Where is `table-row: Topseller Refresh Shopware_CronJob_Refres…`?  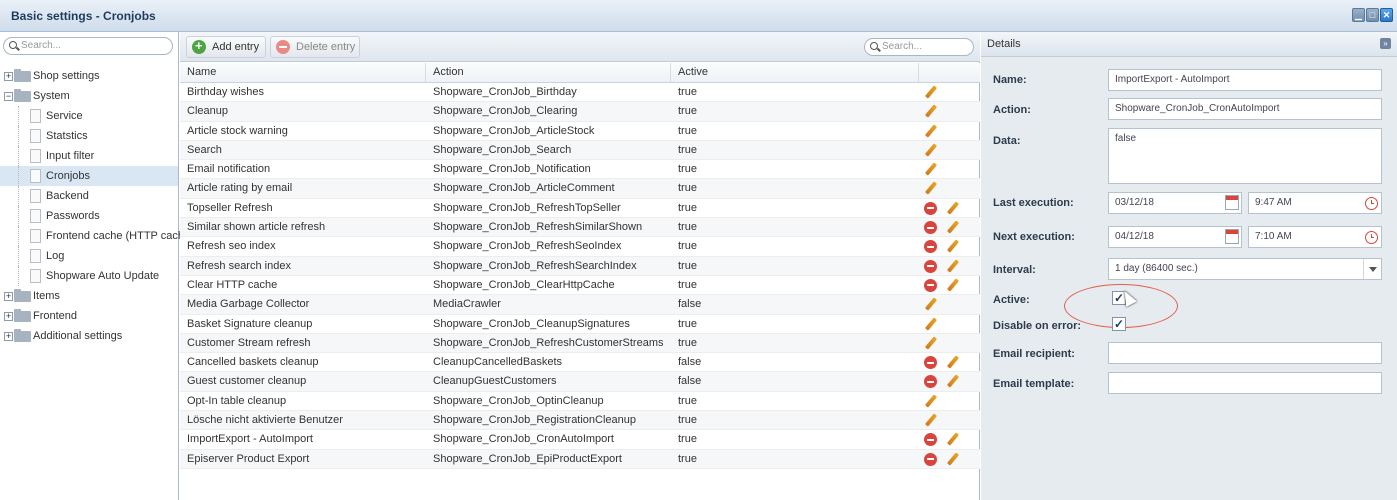 table-row: Topseller Refresh Shopware_CronJob_Refres… is located at coordinates (580, 209).